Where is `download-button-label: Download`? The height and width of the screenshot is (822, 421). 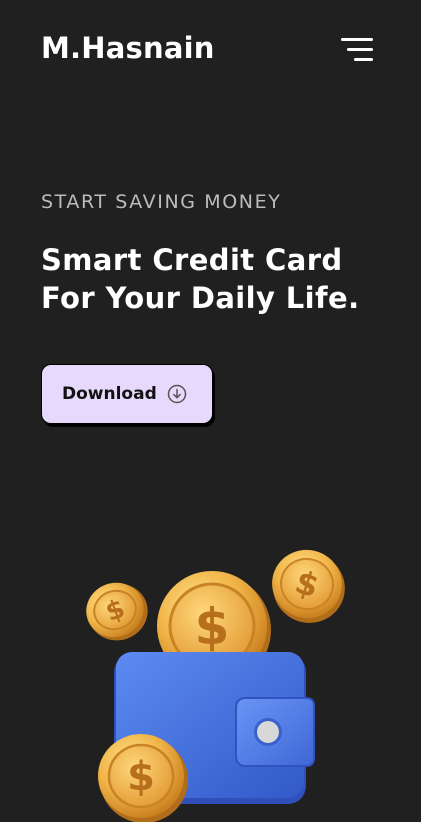 download-button-label: Download is located at coordinates (109, 394).